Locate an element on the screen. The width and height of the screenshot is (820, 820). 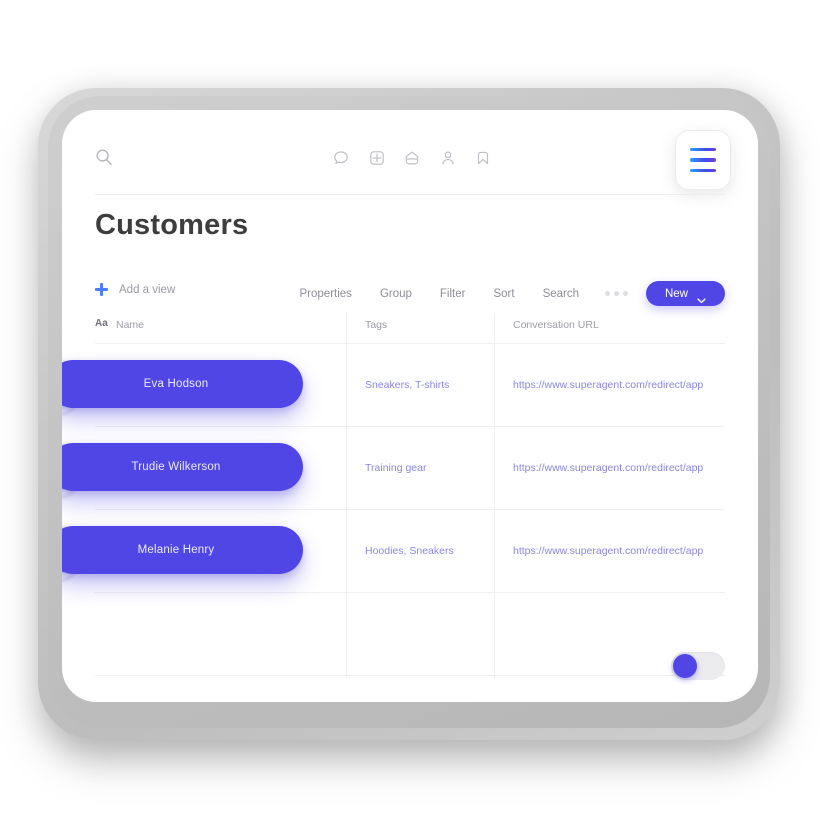
column-header-name: Name is located at coordinates (130, 325).